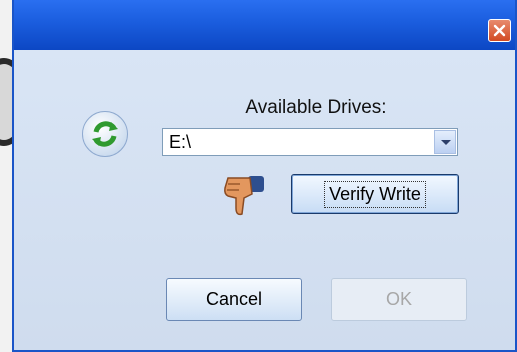 The width and height of the screenshot is (517, 352). I want to click on chevron-down-icon, so click(445, 142).